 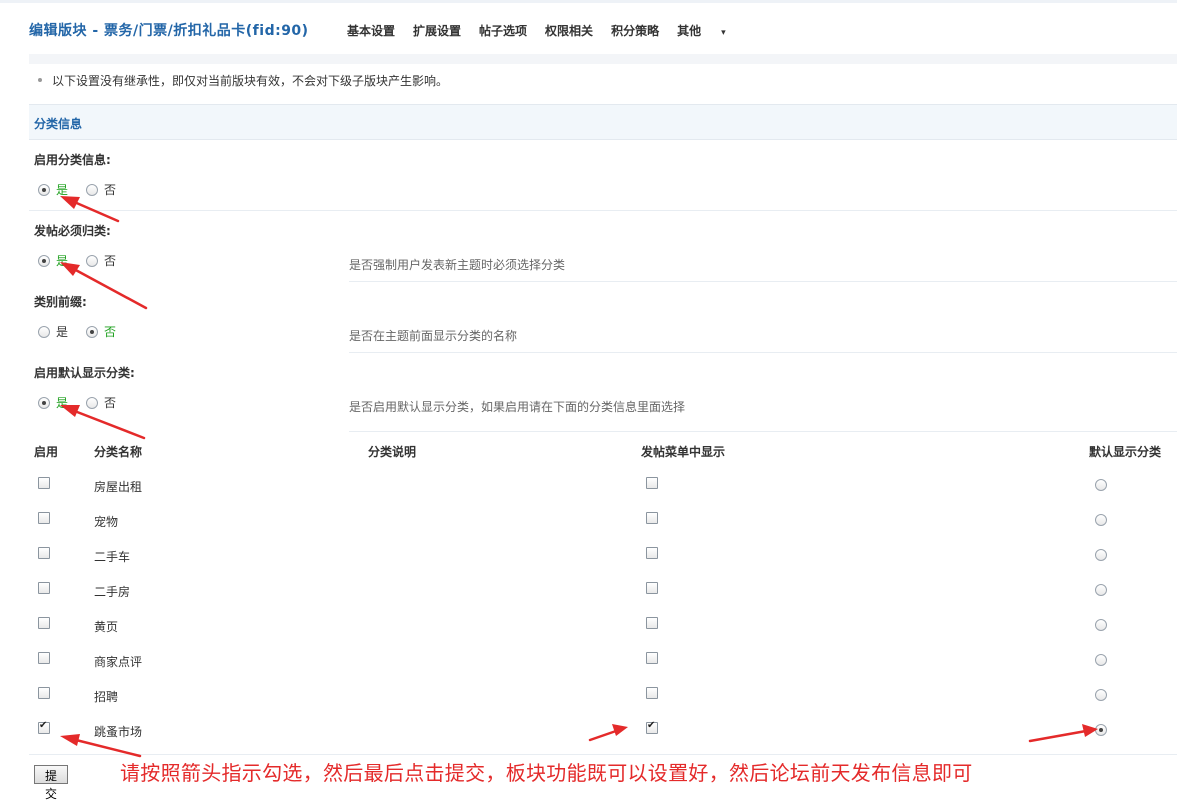 What do you see at coordinates (112, 557) in the screenshot?
I see `category-name: 二手车` at bounding box center [112, 557].